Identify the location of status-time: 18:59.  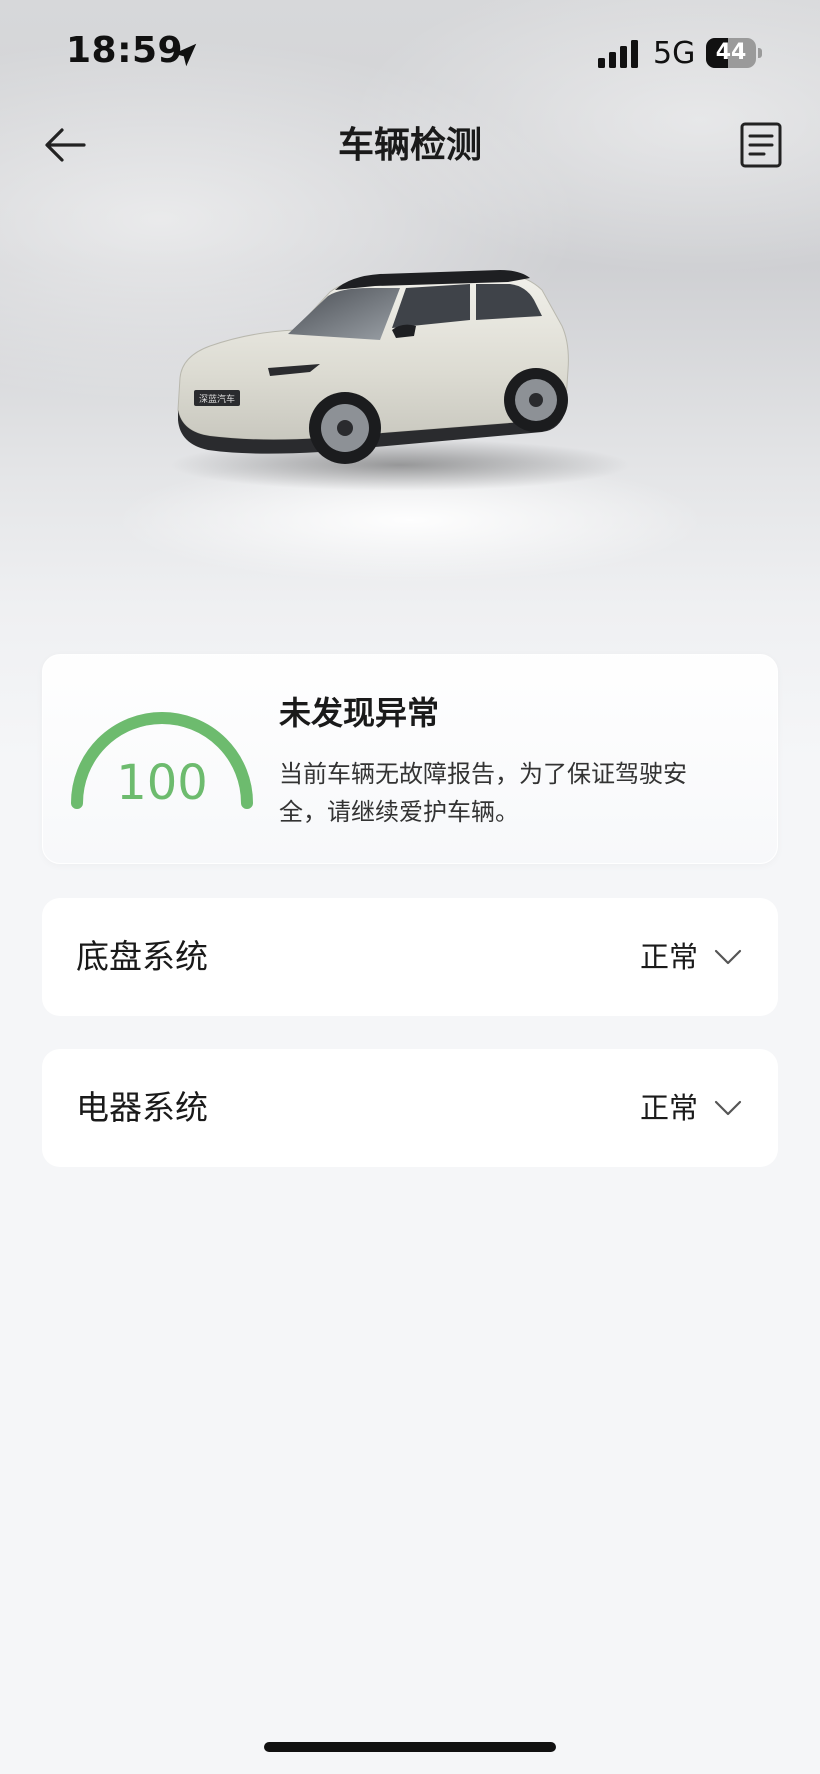
(125, 50).